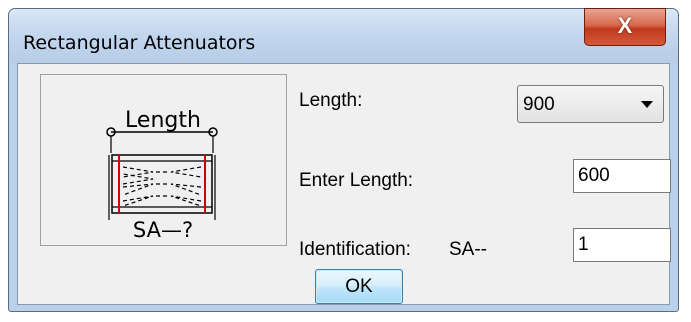  What do you see at coordinates (331, 100) in the screenshot?
I see `length-label: Length:` at bounding box center [331, 100].